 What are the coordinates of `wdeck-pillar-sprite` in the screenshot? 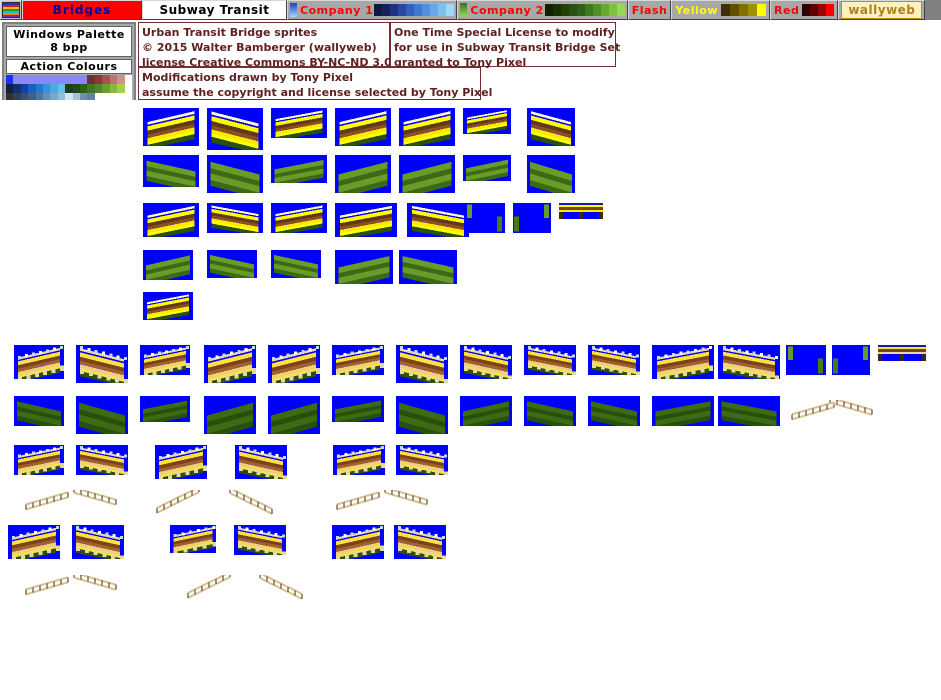 It's located at (230, 364).